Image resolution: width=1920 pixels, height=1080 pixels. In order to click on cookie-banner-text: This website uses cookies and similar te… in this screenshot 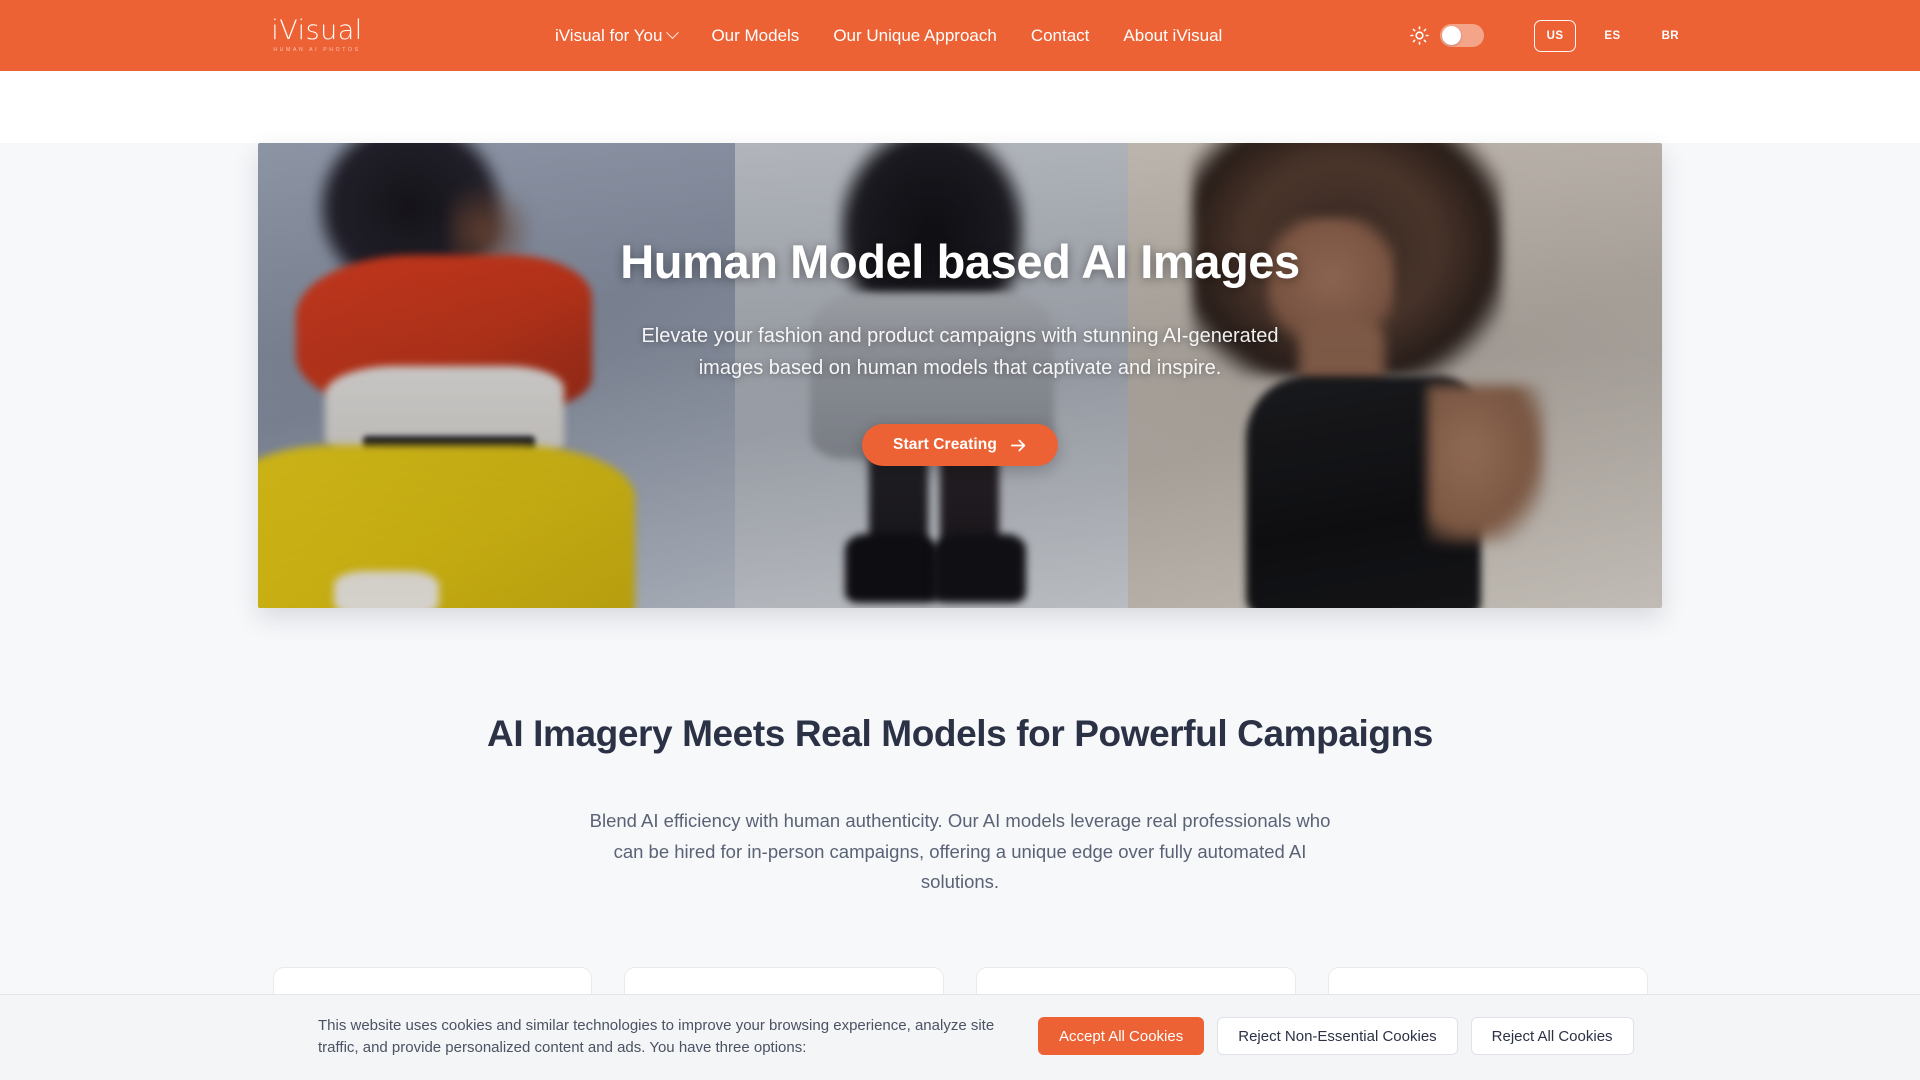, I will do `click(656, 1037)`.